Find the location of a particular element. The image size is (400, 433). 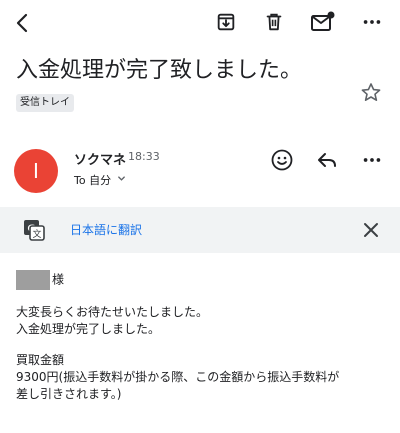

top-toolbar is located at coordinates (200, 23).